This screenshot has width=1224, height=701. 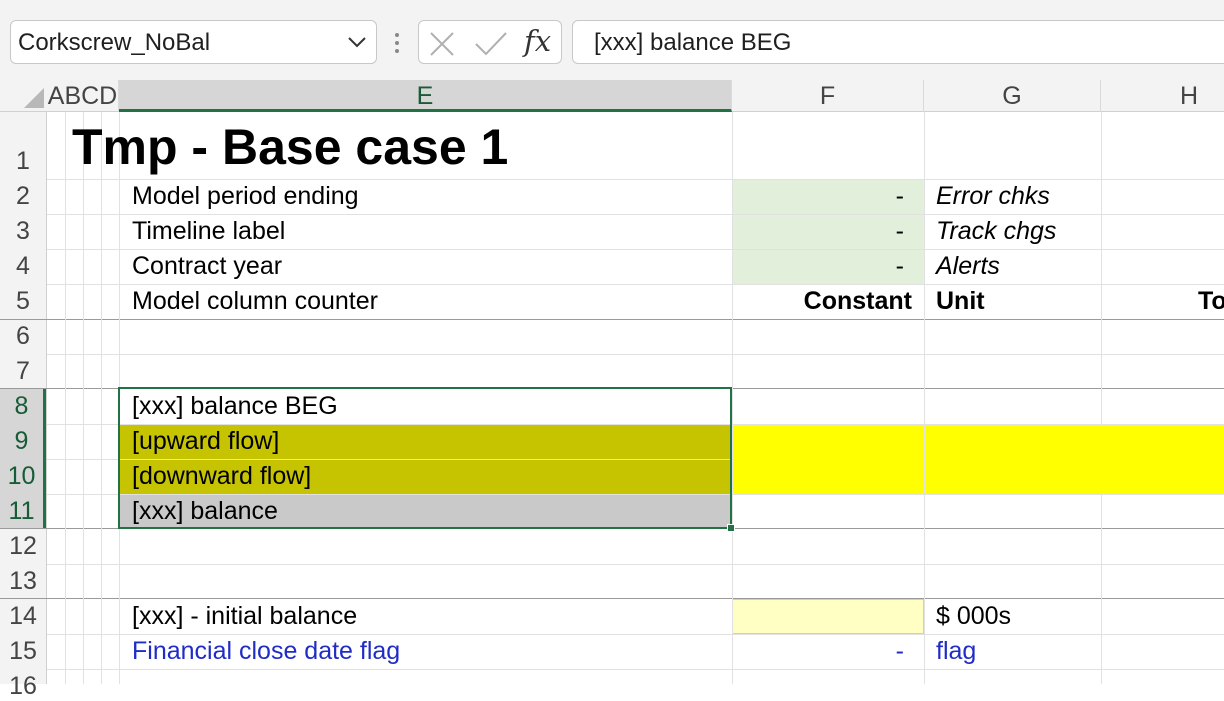 What do you see at coordinates (822, 301) in the screenshot?
I see `cell-f5: Constant` at bounding box center [822, 301].